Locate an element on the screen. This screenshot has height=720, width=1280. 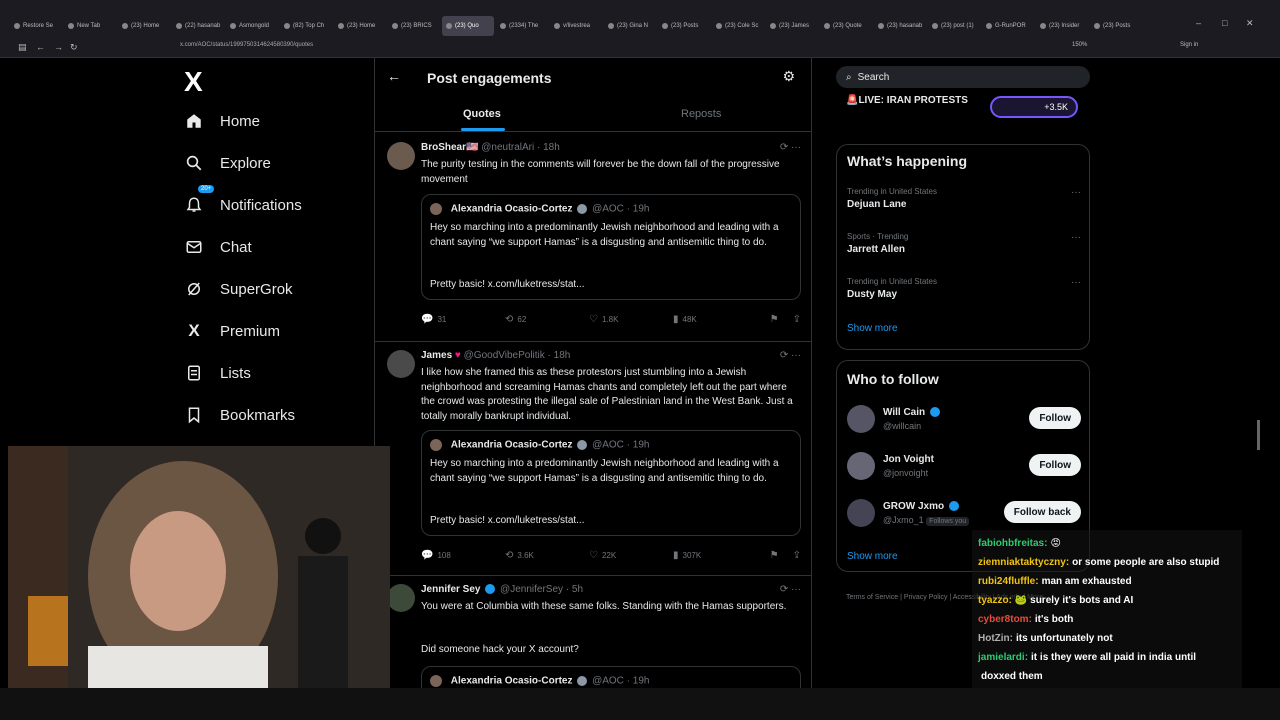
browser-tab: New Tab is located at coordinates (90, 26).